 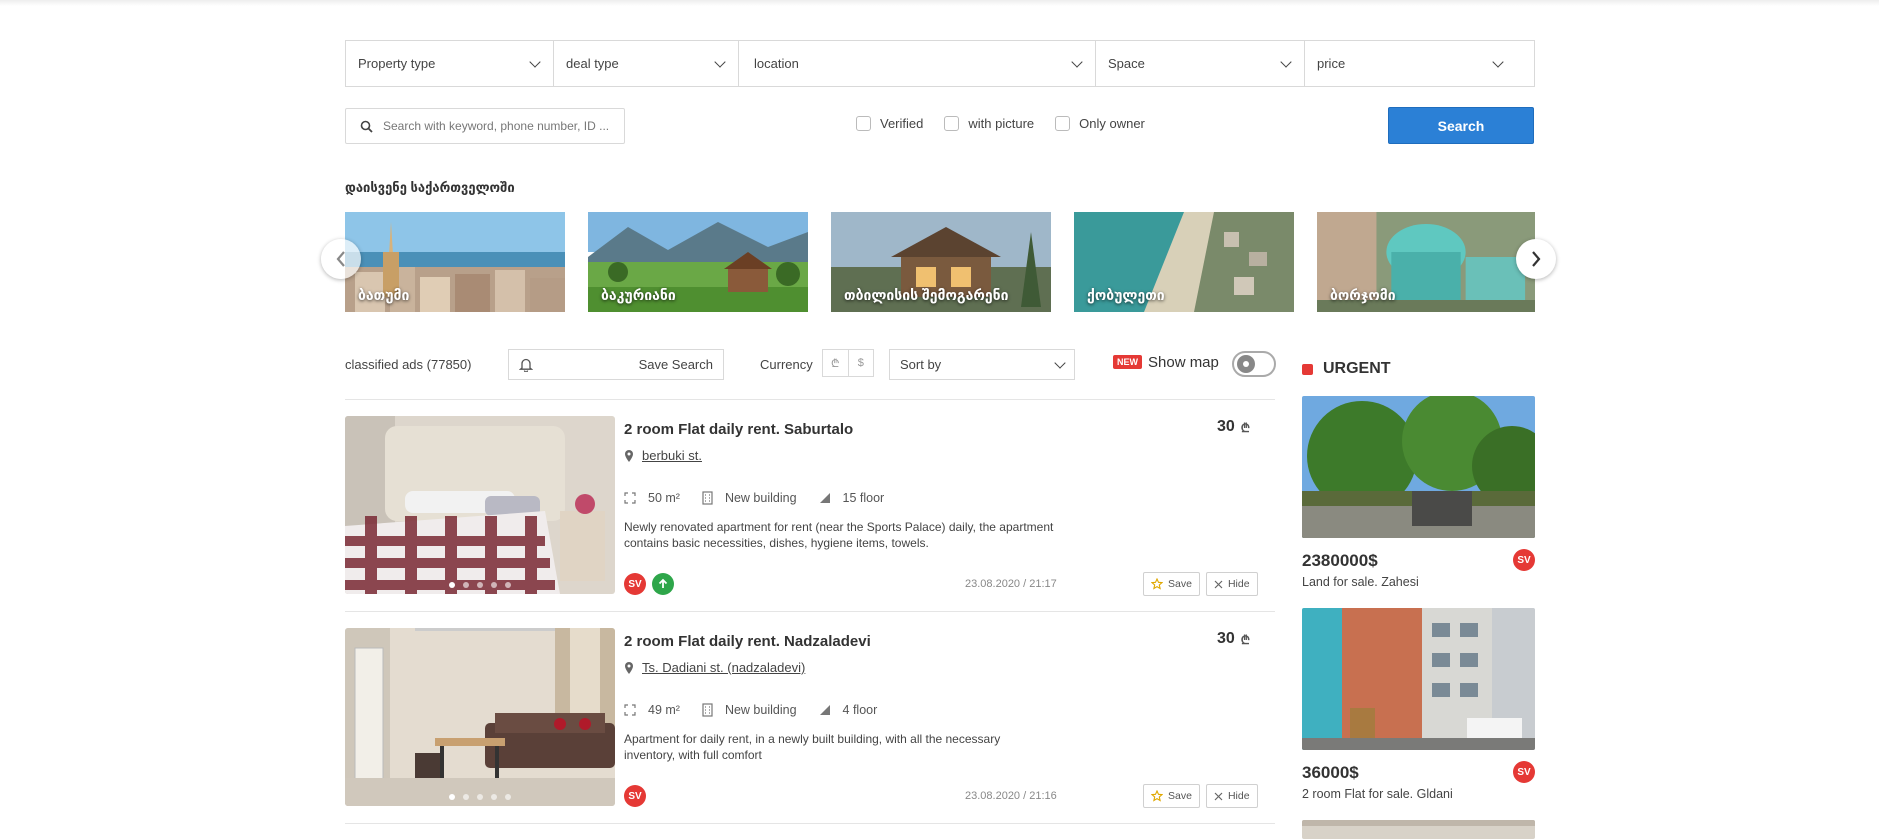 I want to click on chevron-right-icon, so click(x=1536, y=259).